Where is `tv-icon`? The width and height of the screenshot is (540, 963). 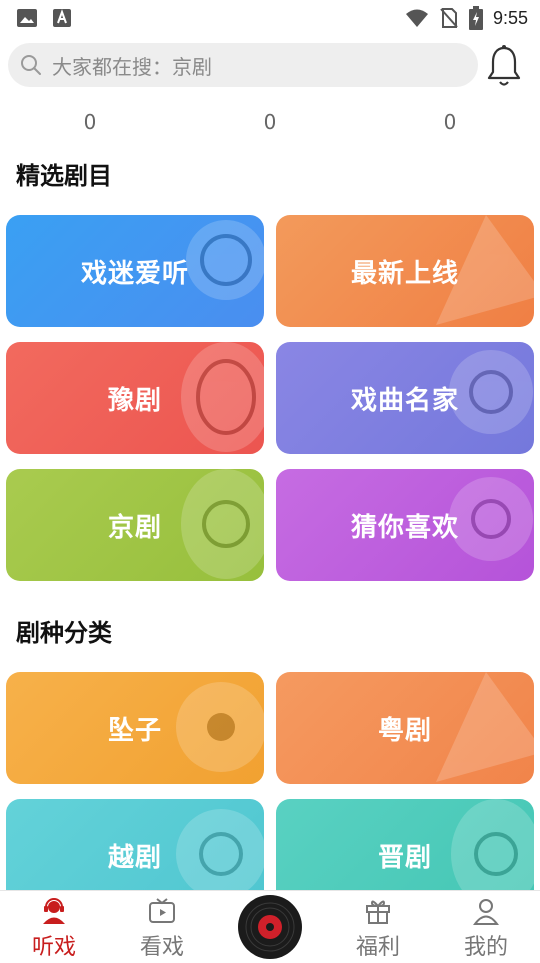
tv-icon is located at coordinates (162, 910).